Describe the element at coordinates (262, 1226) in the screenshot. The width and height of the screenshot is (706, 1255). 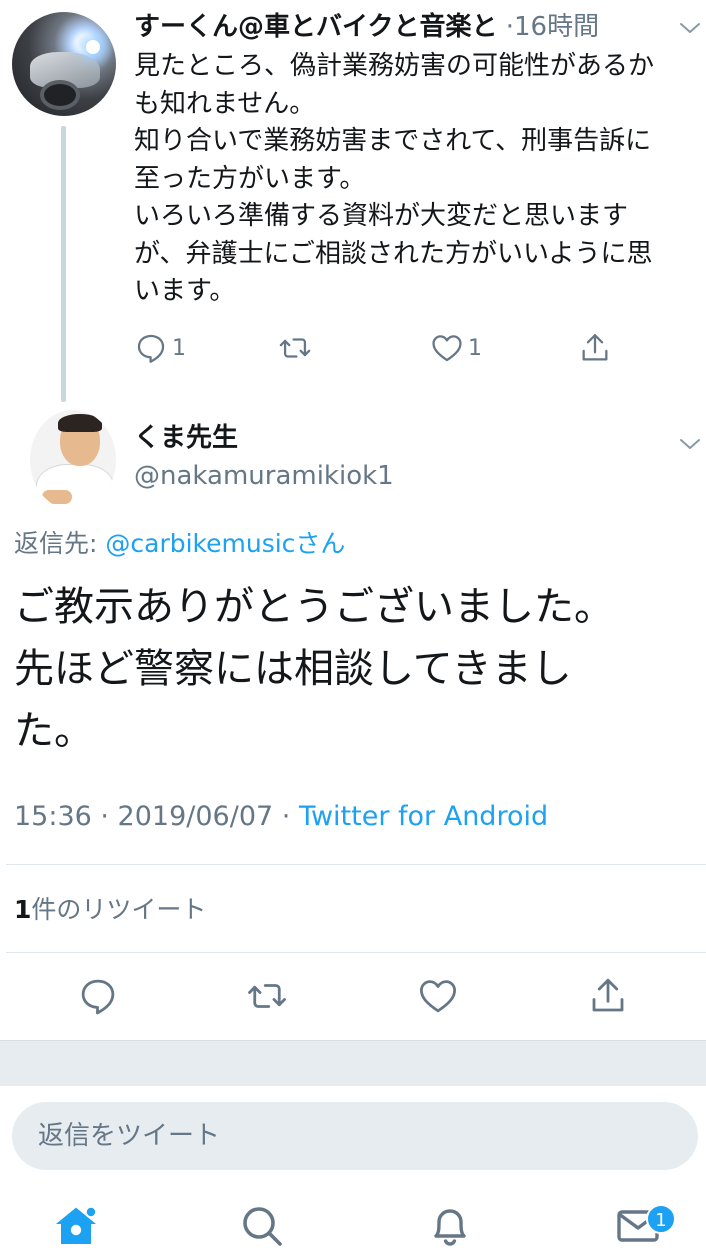
I see `search-icon` at that location.